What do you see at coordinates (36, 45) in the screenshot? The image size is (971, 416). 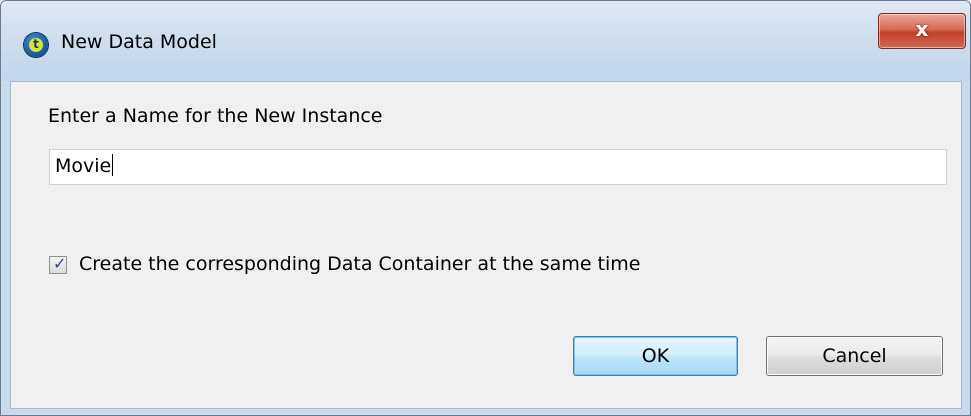 I see `talend-logo-icon: t` at bounding box center [36, 45].